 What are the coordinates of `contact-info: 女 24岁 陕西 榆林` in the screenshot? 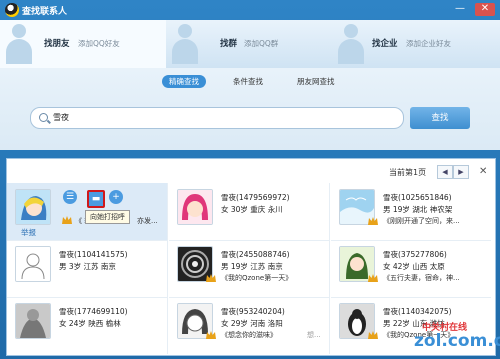 It's located at (90, 323).